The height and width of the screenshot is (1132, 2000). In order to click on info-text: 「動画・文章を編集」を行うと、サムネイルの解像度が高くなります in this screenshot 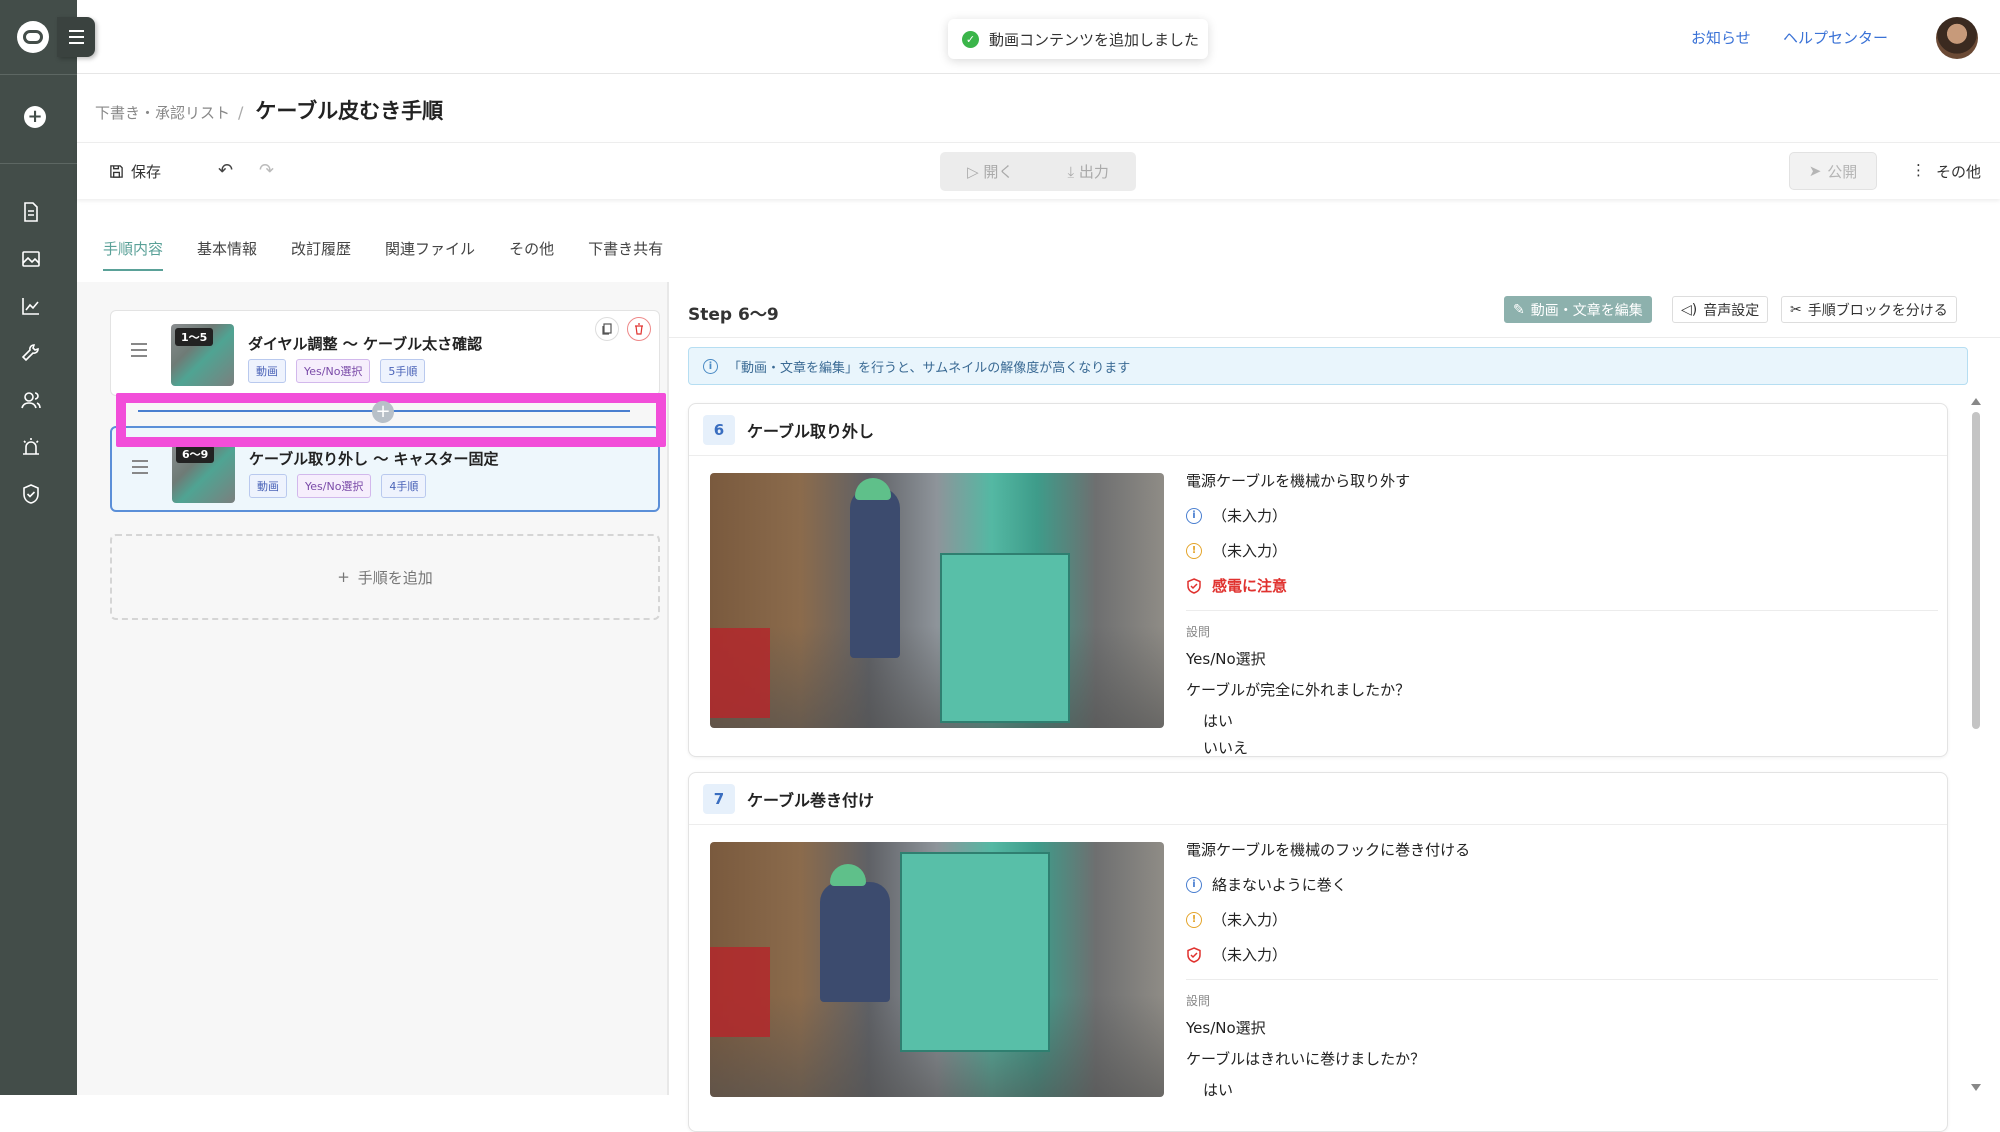, I will do `click(929, 368)`.